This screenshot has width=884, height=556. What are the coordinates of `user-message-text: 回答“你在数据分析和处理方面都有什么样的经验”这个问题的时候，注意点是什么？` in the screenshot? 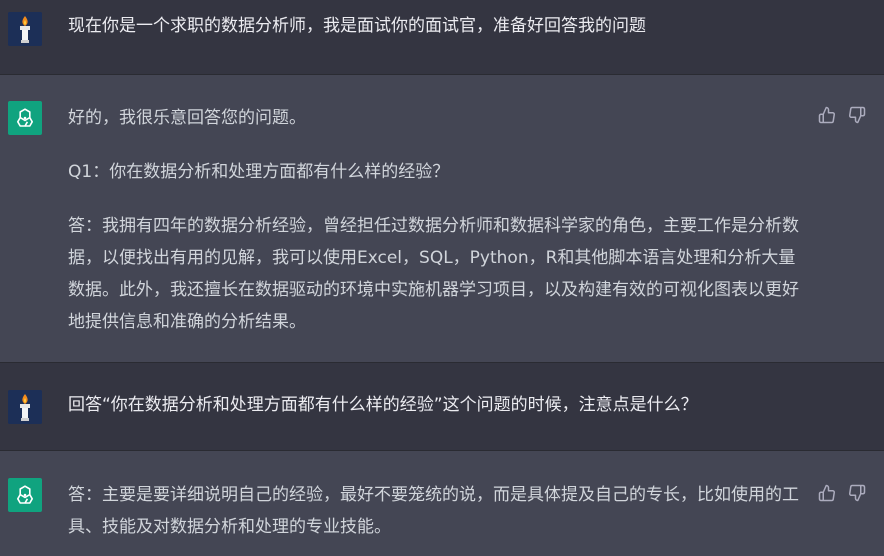 It's located at (383, 405).